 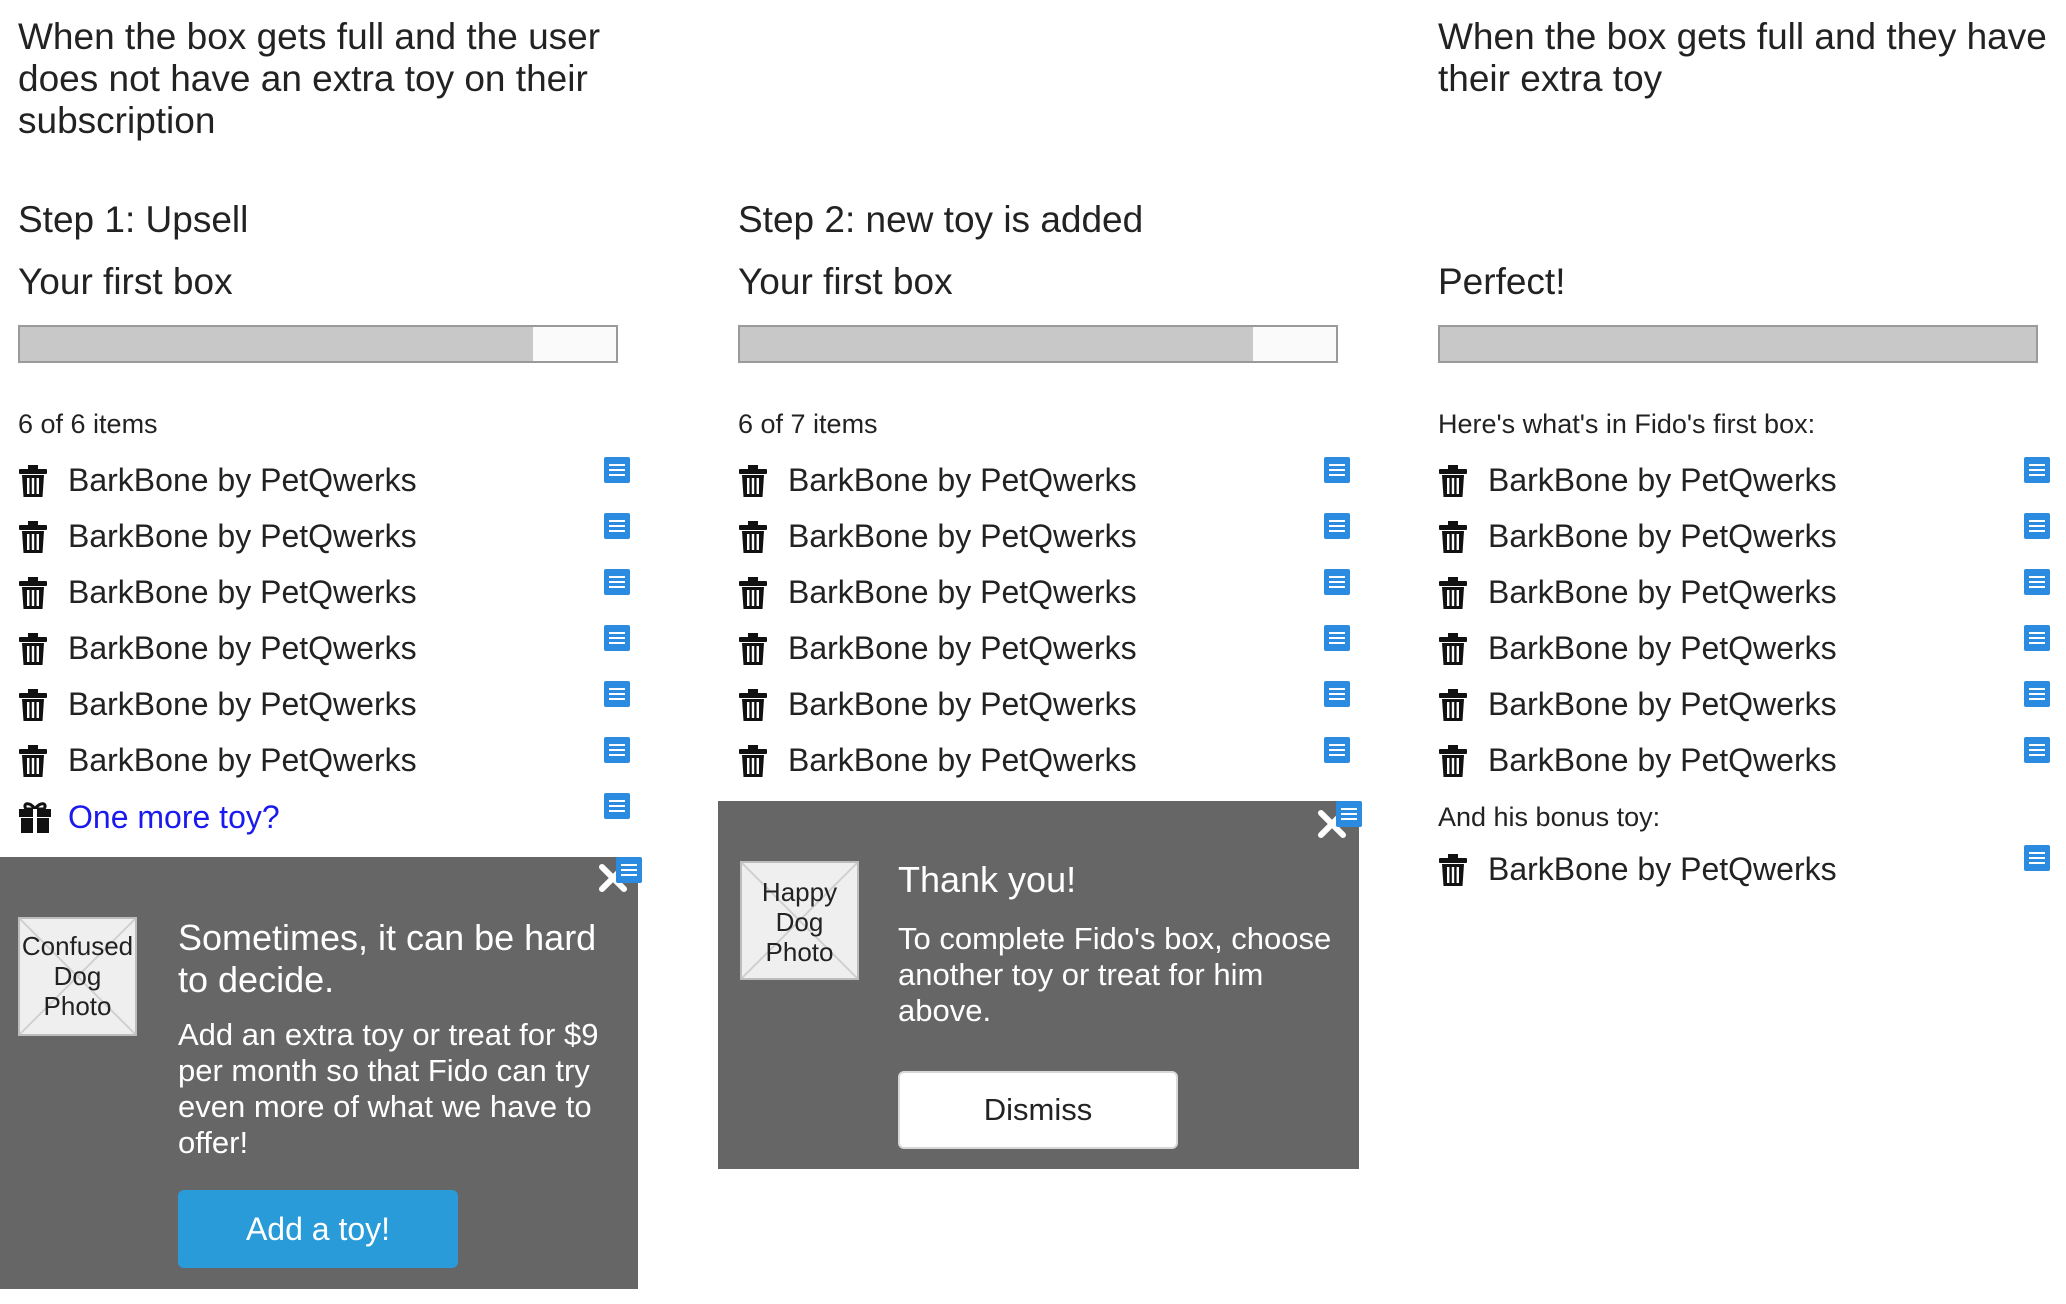 What do you see at coordinates (1662, 869) in the screenshot?
I see `bonus-item-label: BarkBone by PetQwerks` at bounding box center [1662, 869].